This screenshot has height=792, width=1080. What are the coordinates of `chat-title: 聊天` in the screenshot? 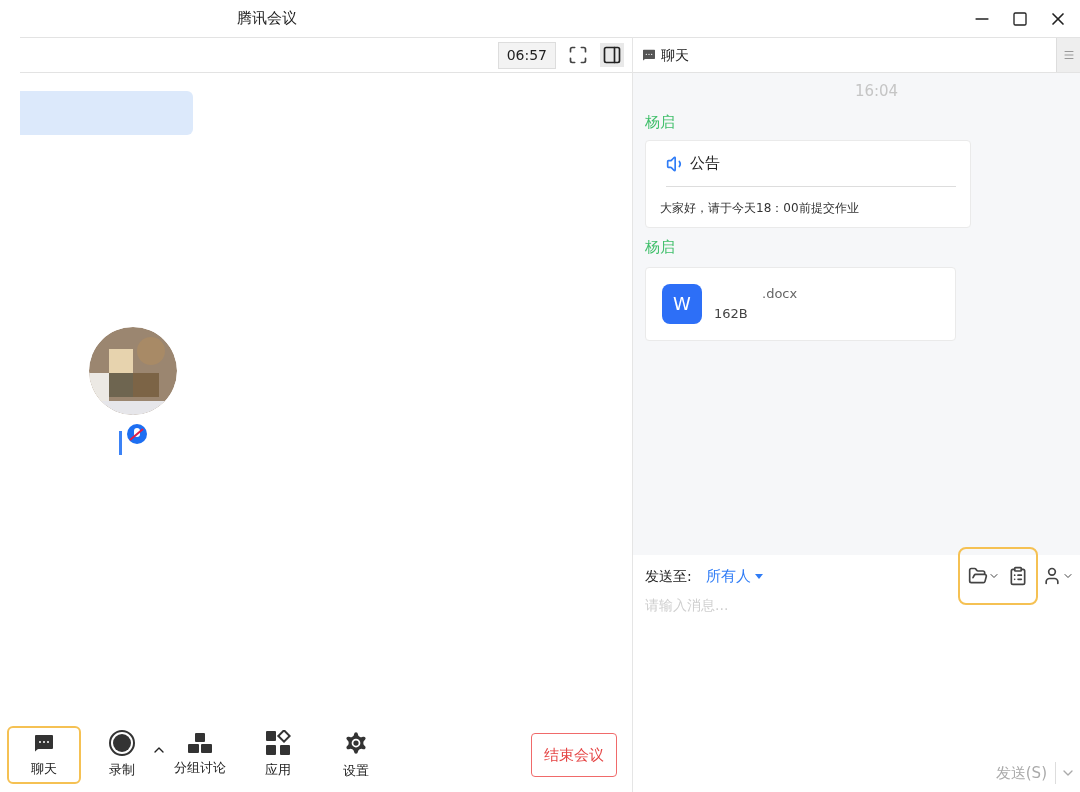 It's located at (675, 55).